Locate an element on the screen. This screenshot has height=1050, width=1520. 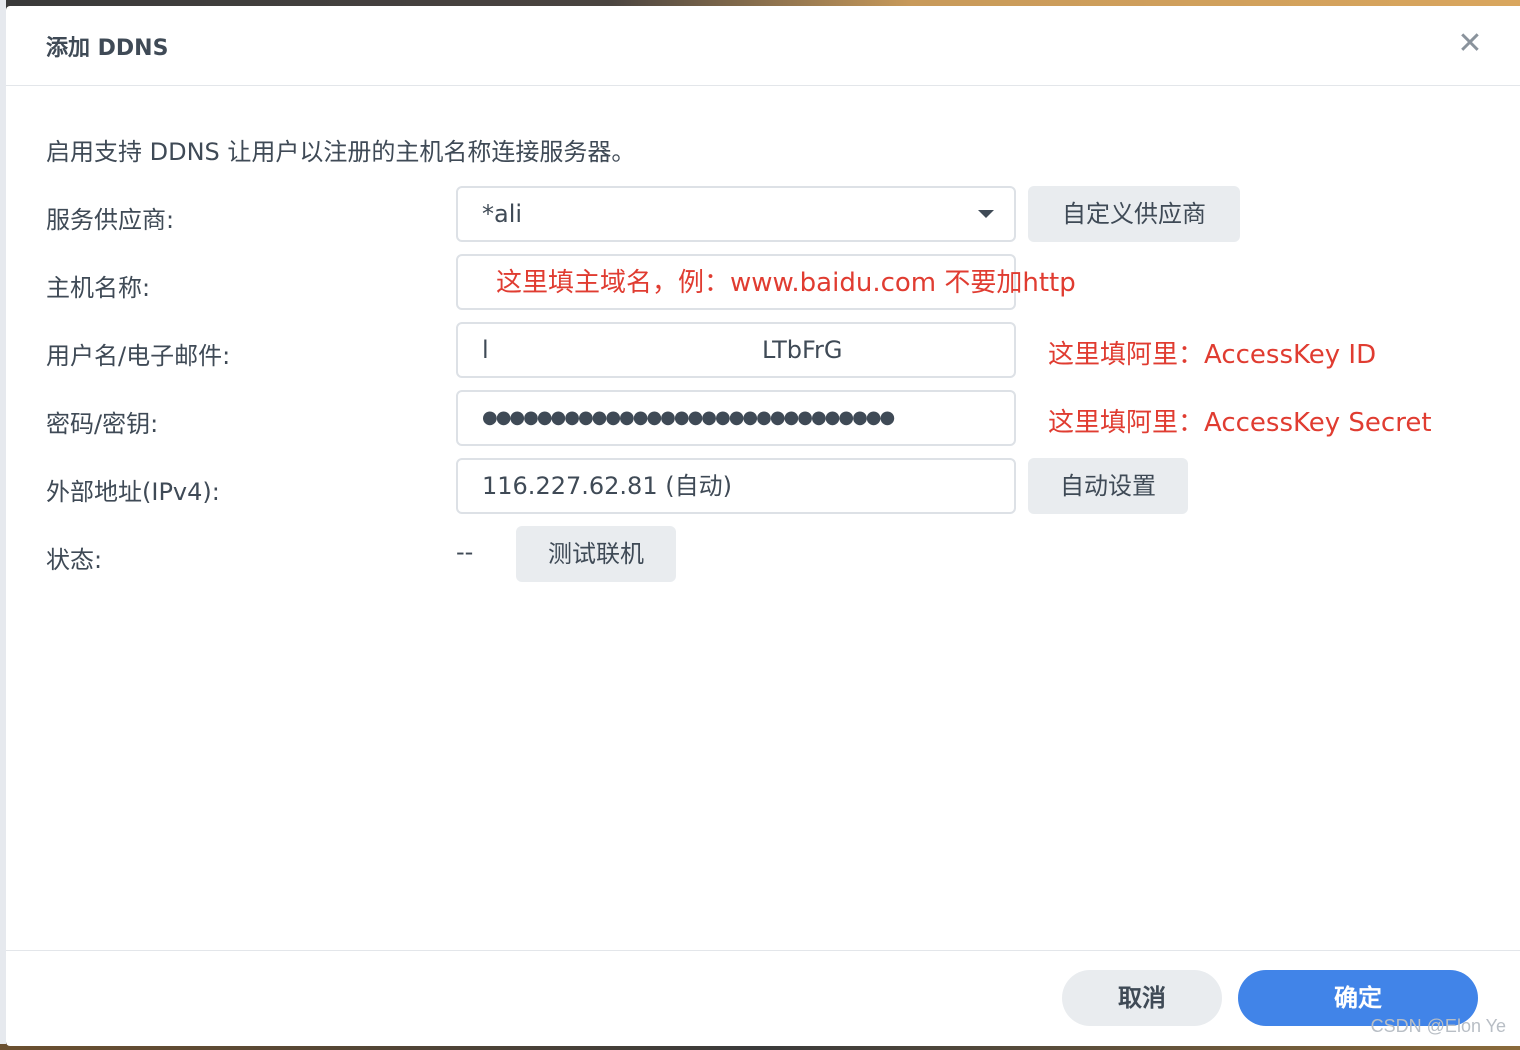
auto-setup-button: 自动设置 is located at coordinates (1108, 486).